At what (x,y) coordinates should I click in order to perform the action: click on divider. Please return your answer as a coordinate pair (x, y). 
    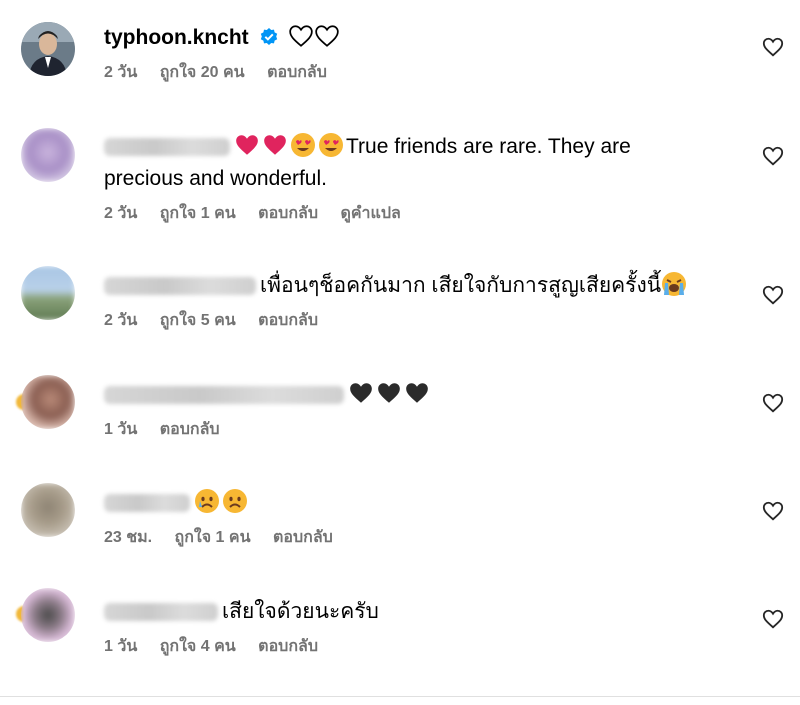
    Looking at the image, I should click on (400, 696).